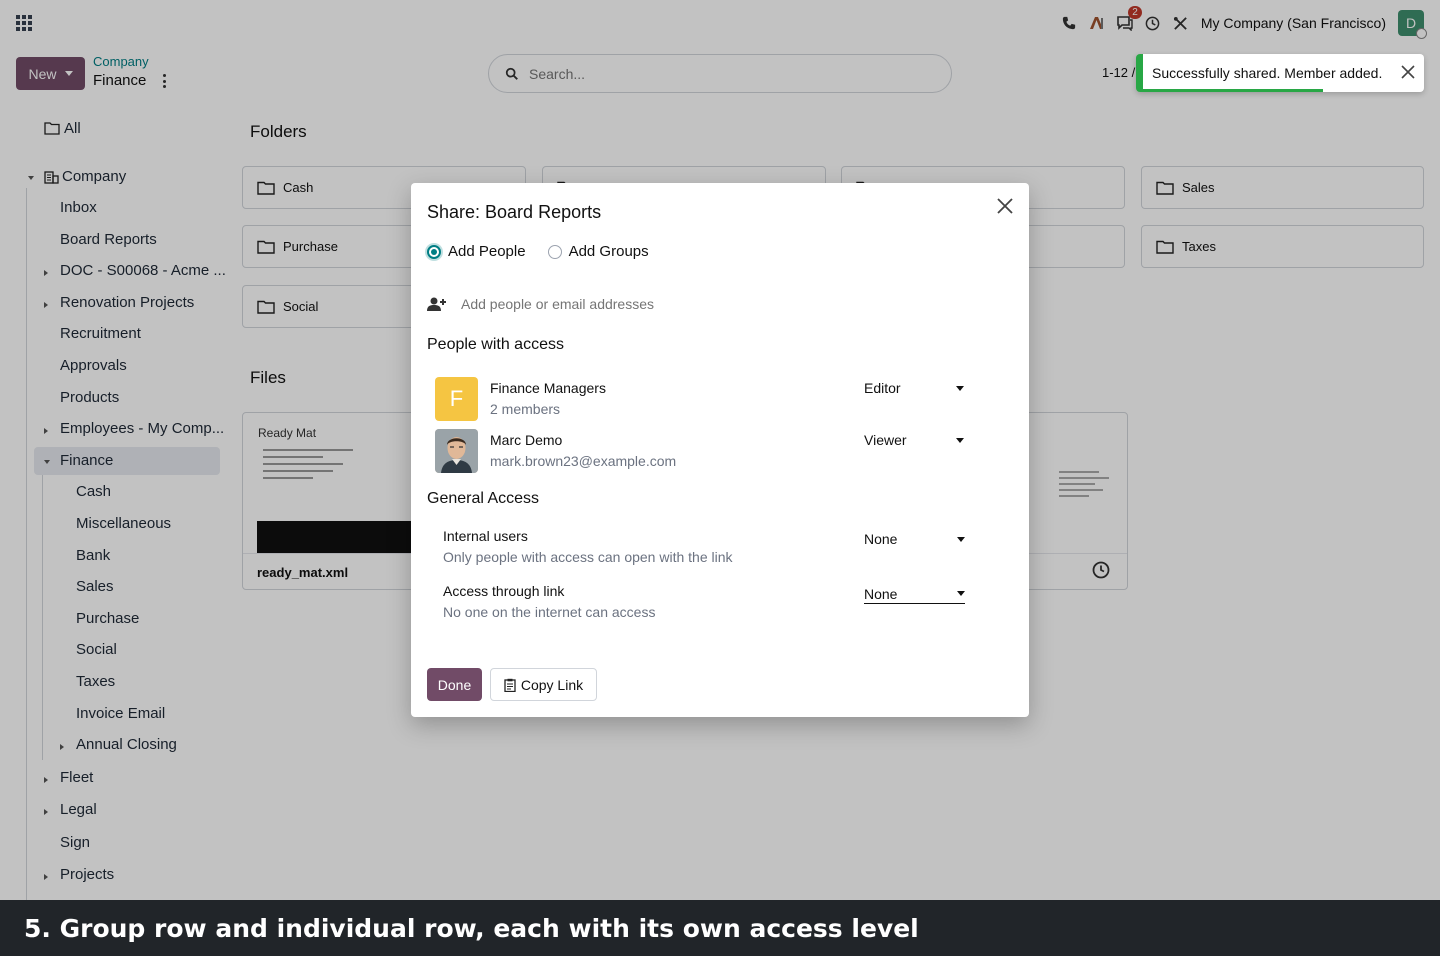 The image size is (1440, 956). I want to click on role-value: Viewer, so click(885, 440).